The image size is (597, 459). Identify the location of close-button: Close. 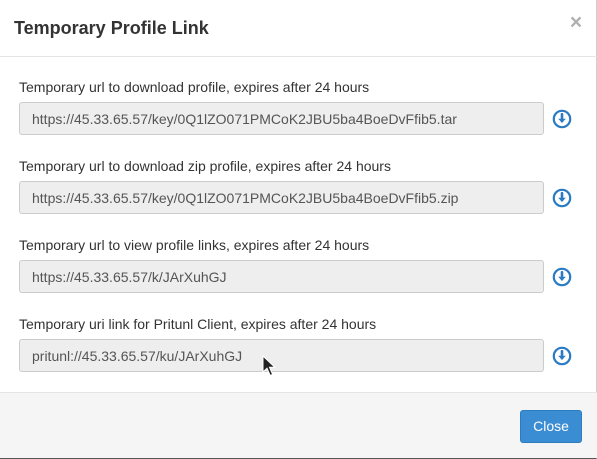
(551, 426).